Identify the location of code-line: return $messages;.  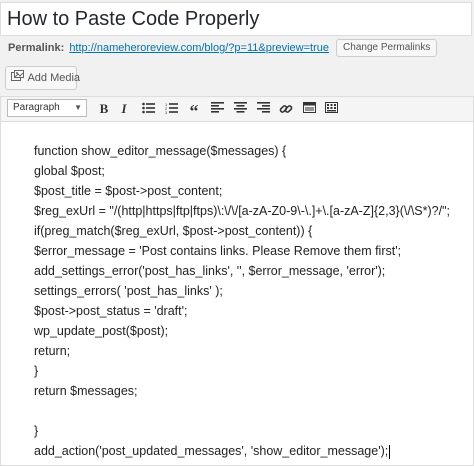
(86, 391).